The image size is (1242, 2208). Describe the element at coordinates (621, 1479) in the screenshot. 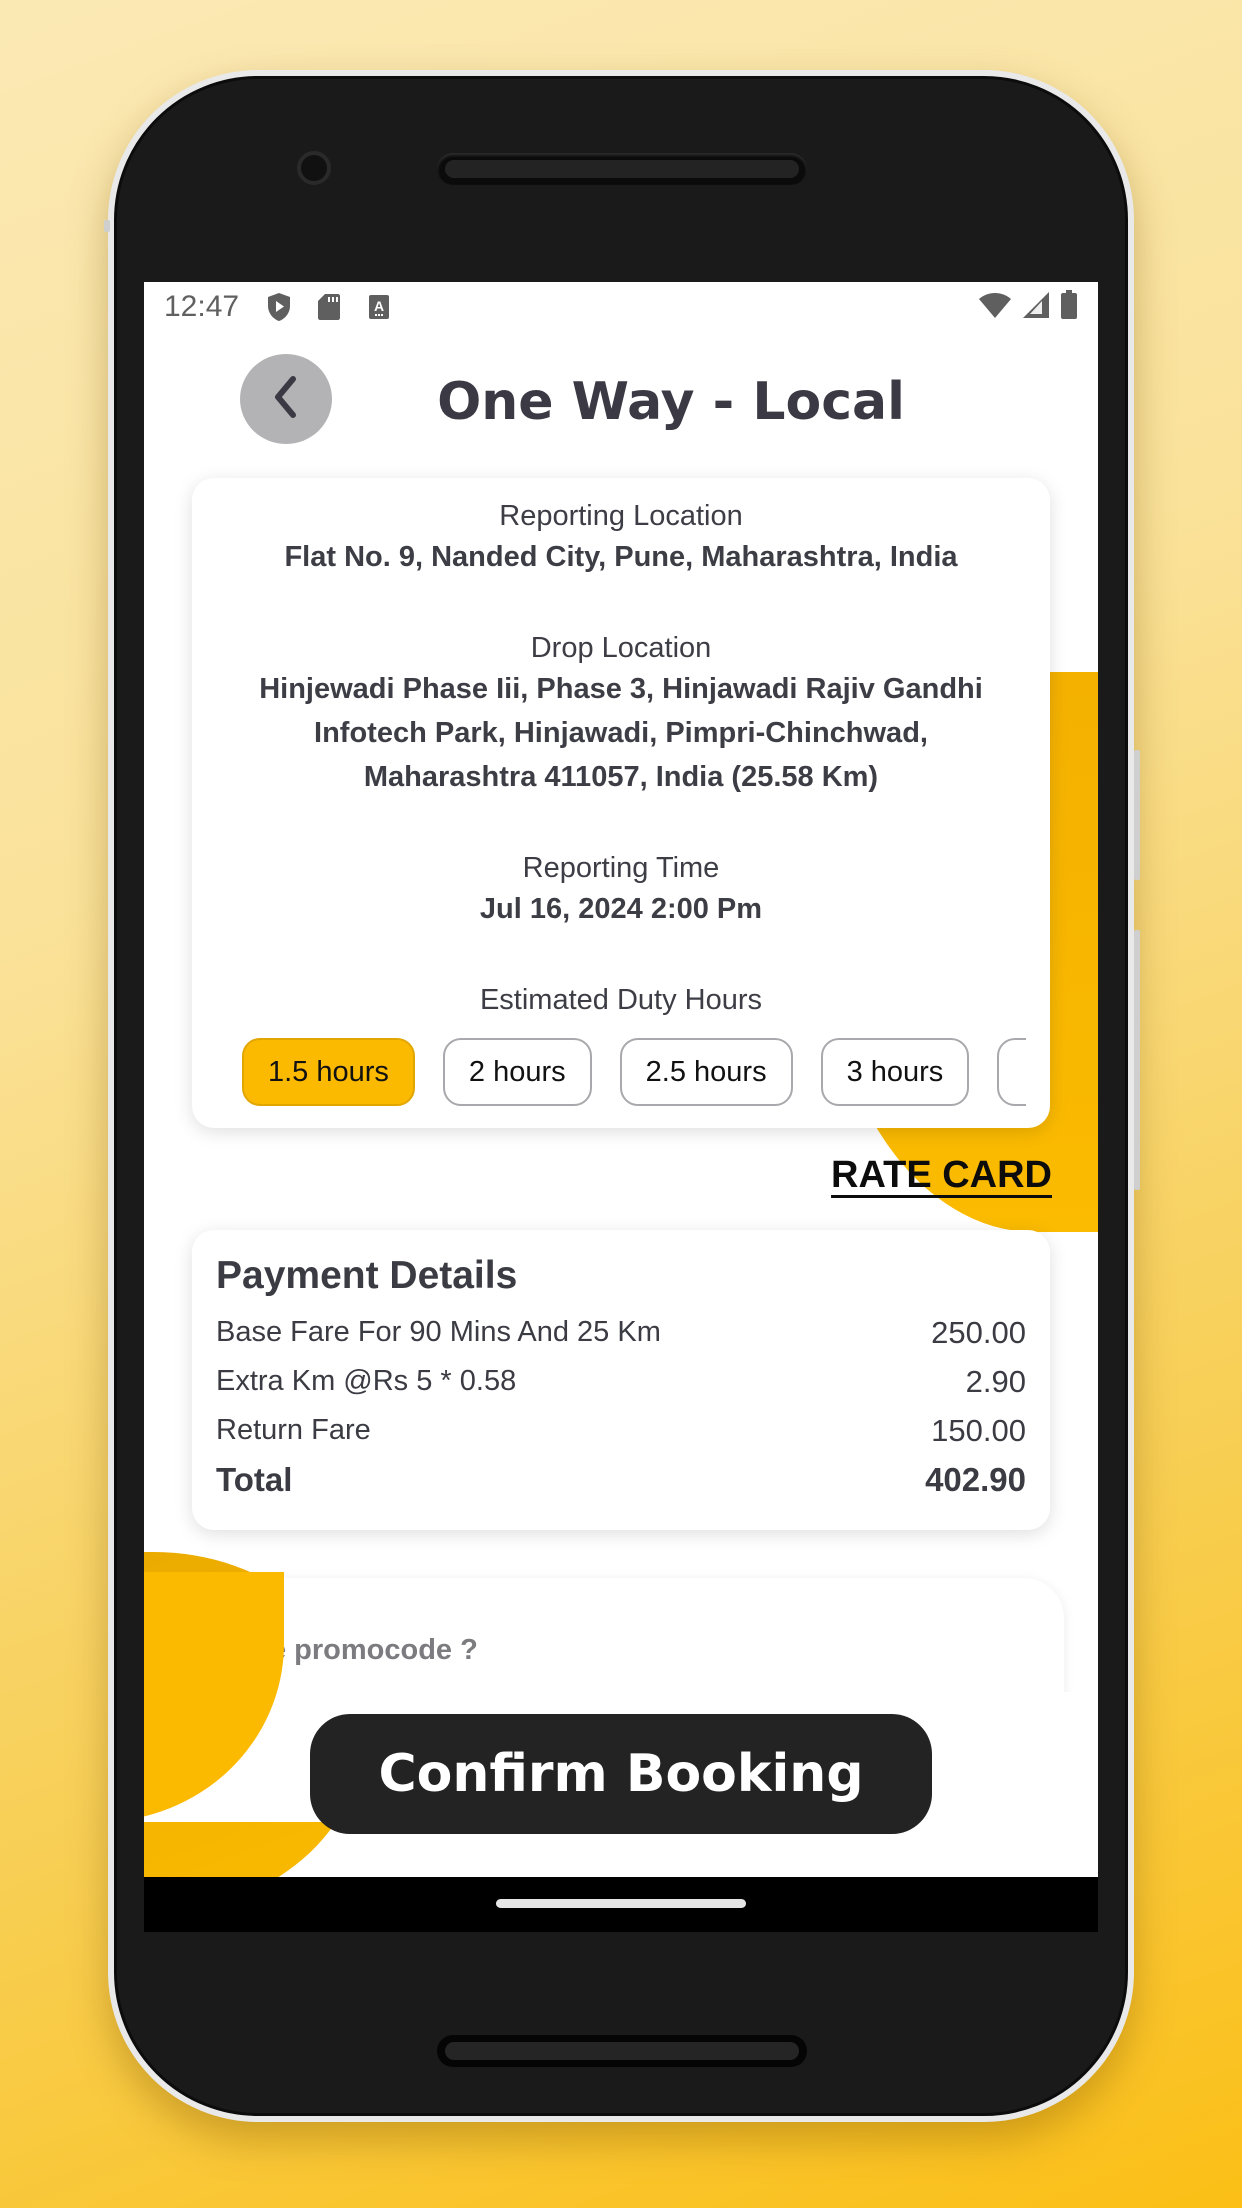

I see `payment-total-row: Total 402.90` at that location.